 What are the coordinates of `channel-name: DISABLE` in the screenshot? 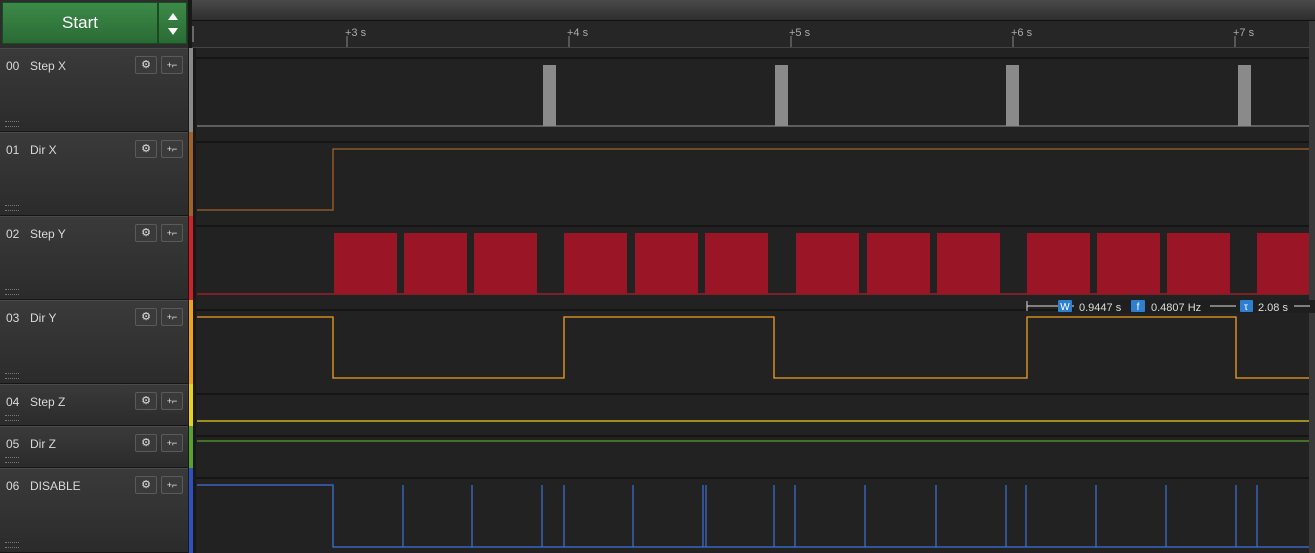 It's located at (55, 486).